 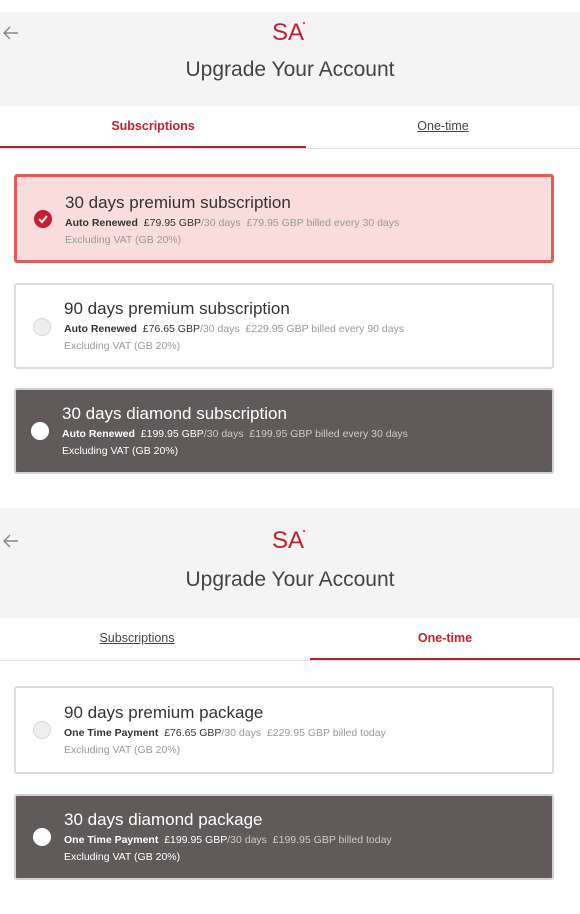 I want to click on checkmark-icon, so click(x=43, y=219).